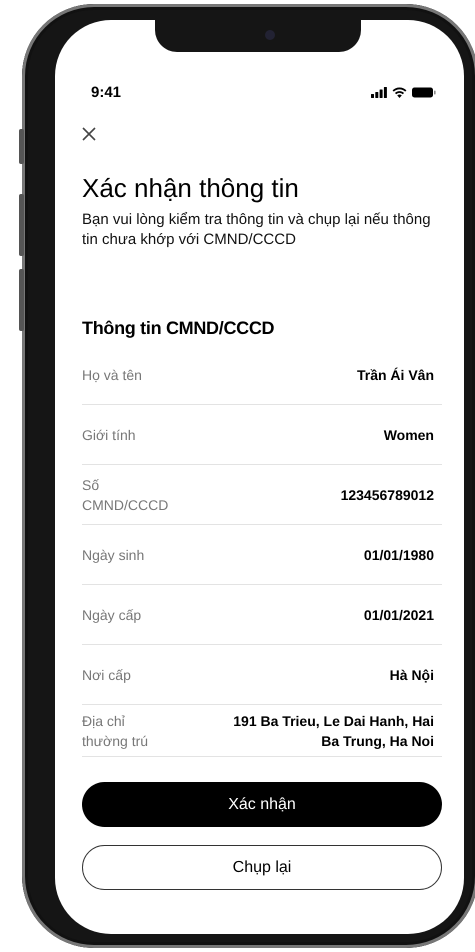 The width and height of the screenshot is (475, 952). I want to click on battery-icon, so click(424, 92).